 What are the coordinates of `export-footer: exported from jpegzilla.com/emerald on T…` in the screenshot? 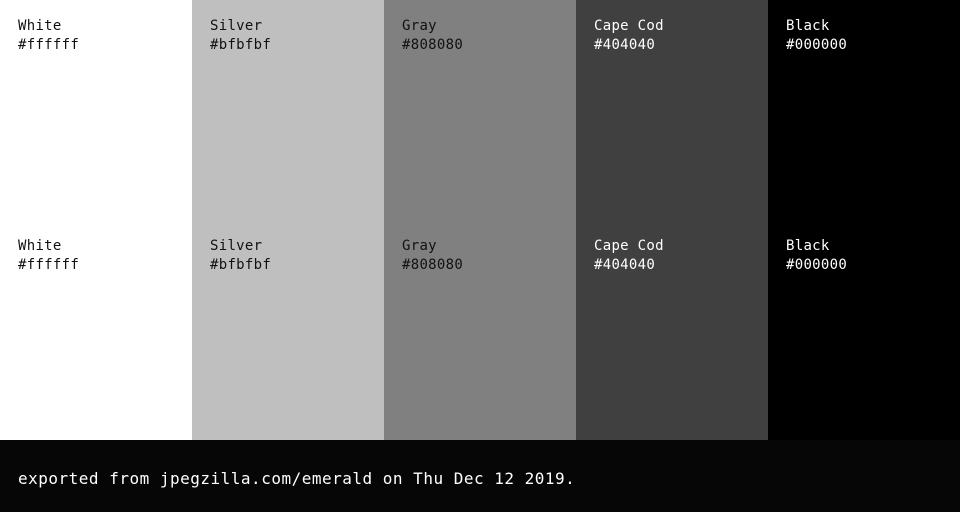 It's located at (480, 476).